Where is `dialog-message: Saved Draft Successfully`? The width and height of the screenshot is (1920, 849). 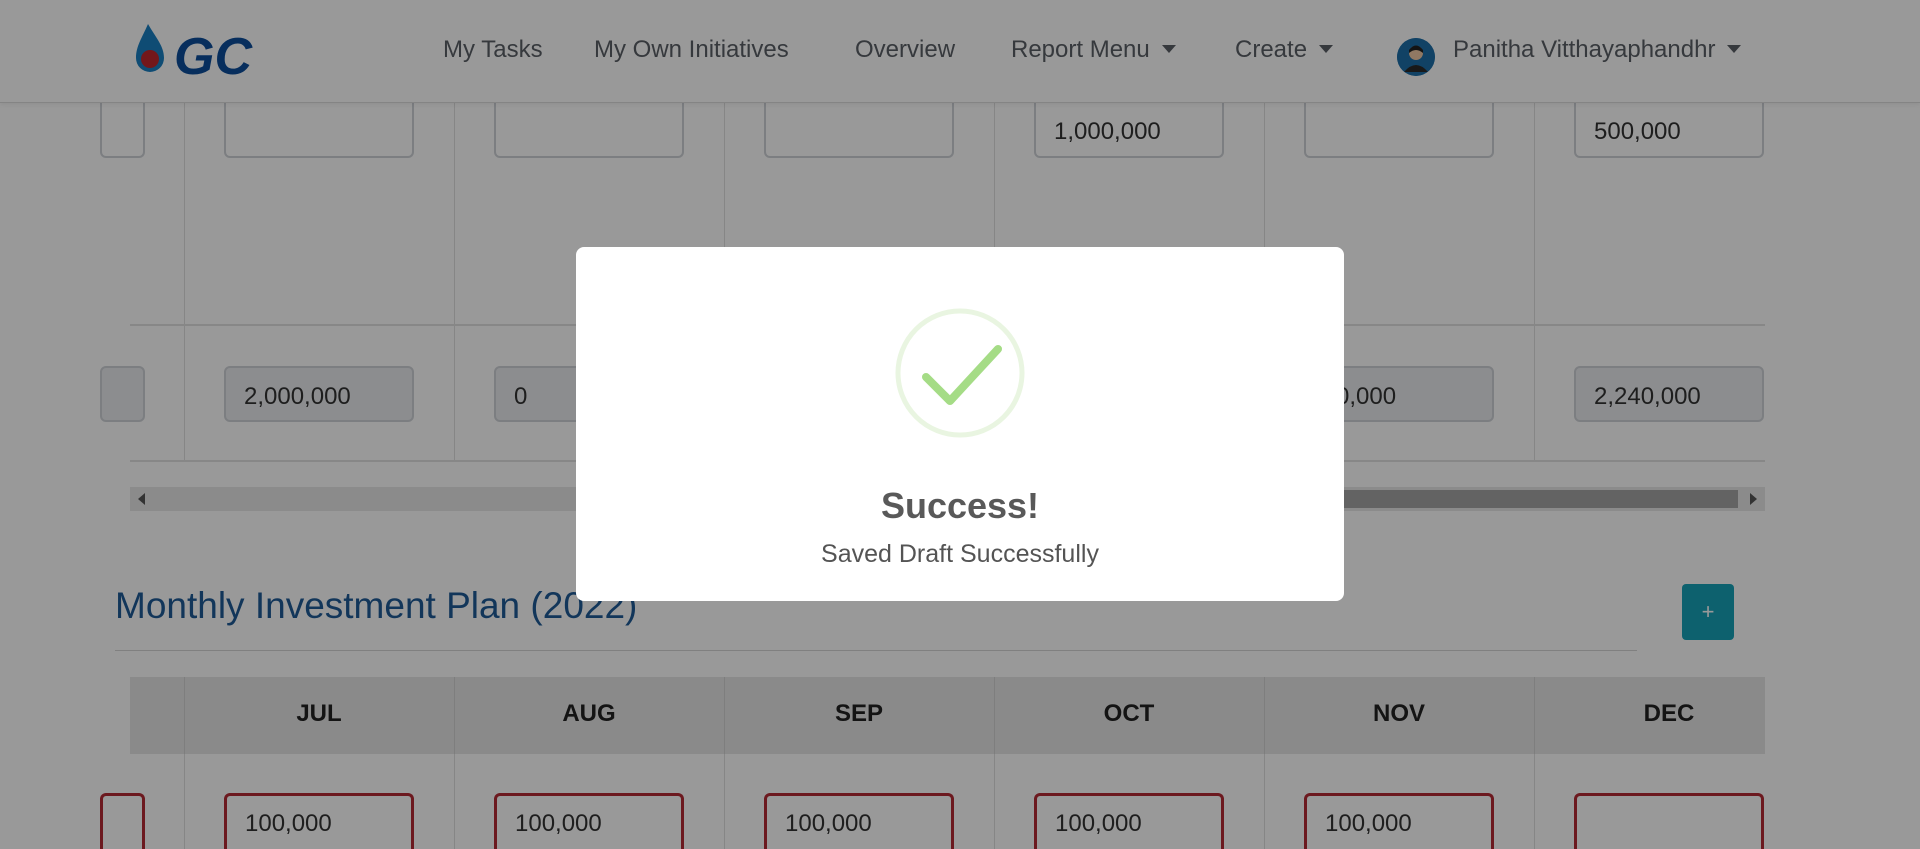 dialog-message: Saved Draft Successfully is located at coordinates (960, 554).